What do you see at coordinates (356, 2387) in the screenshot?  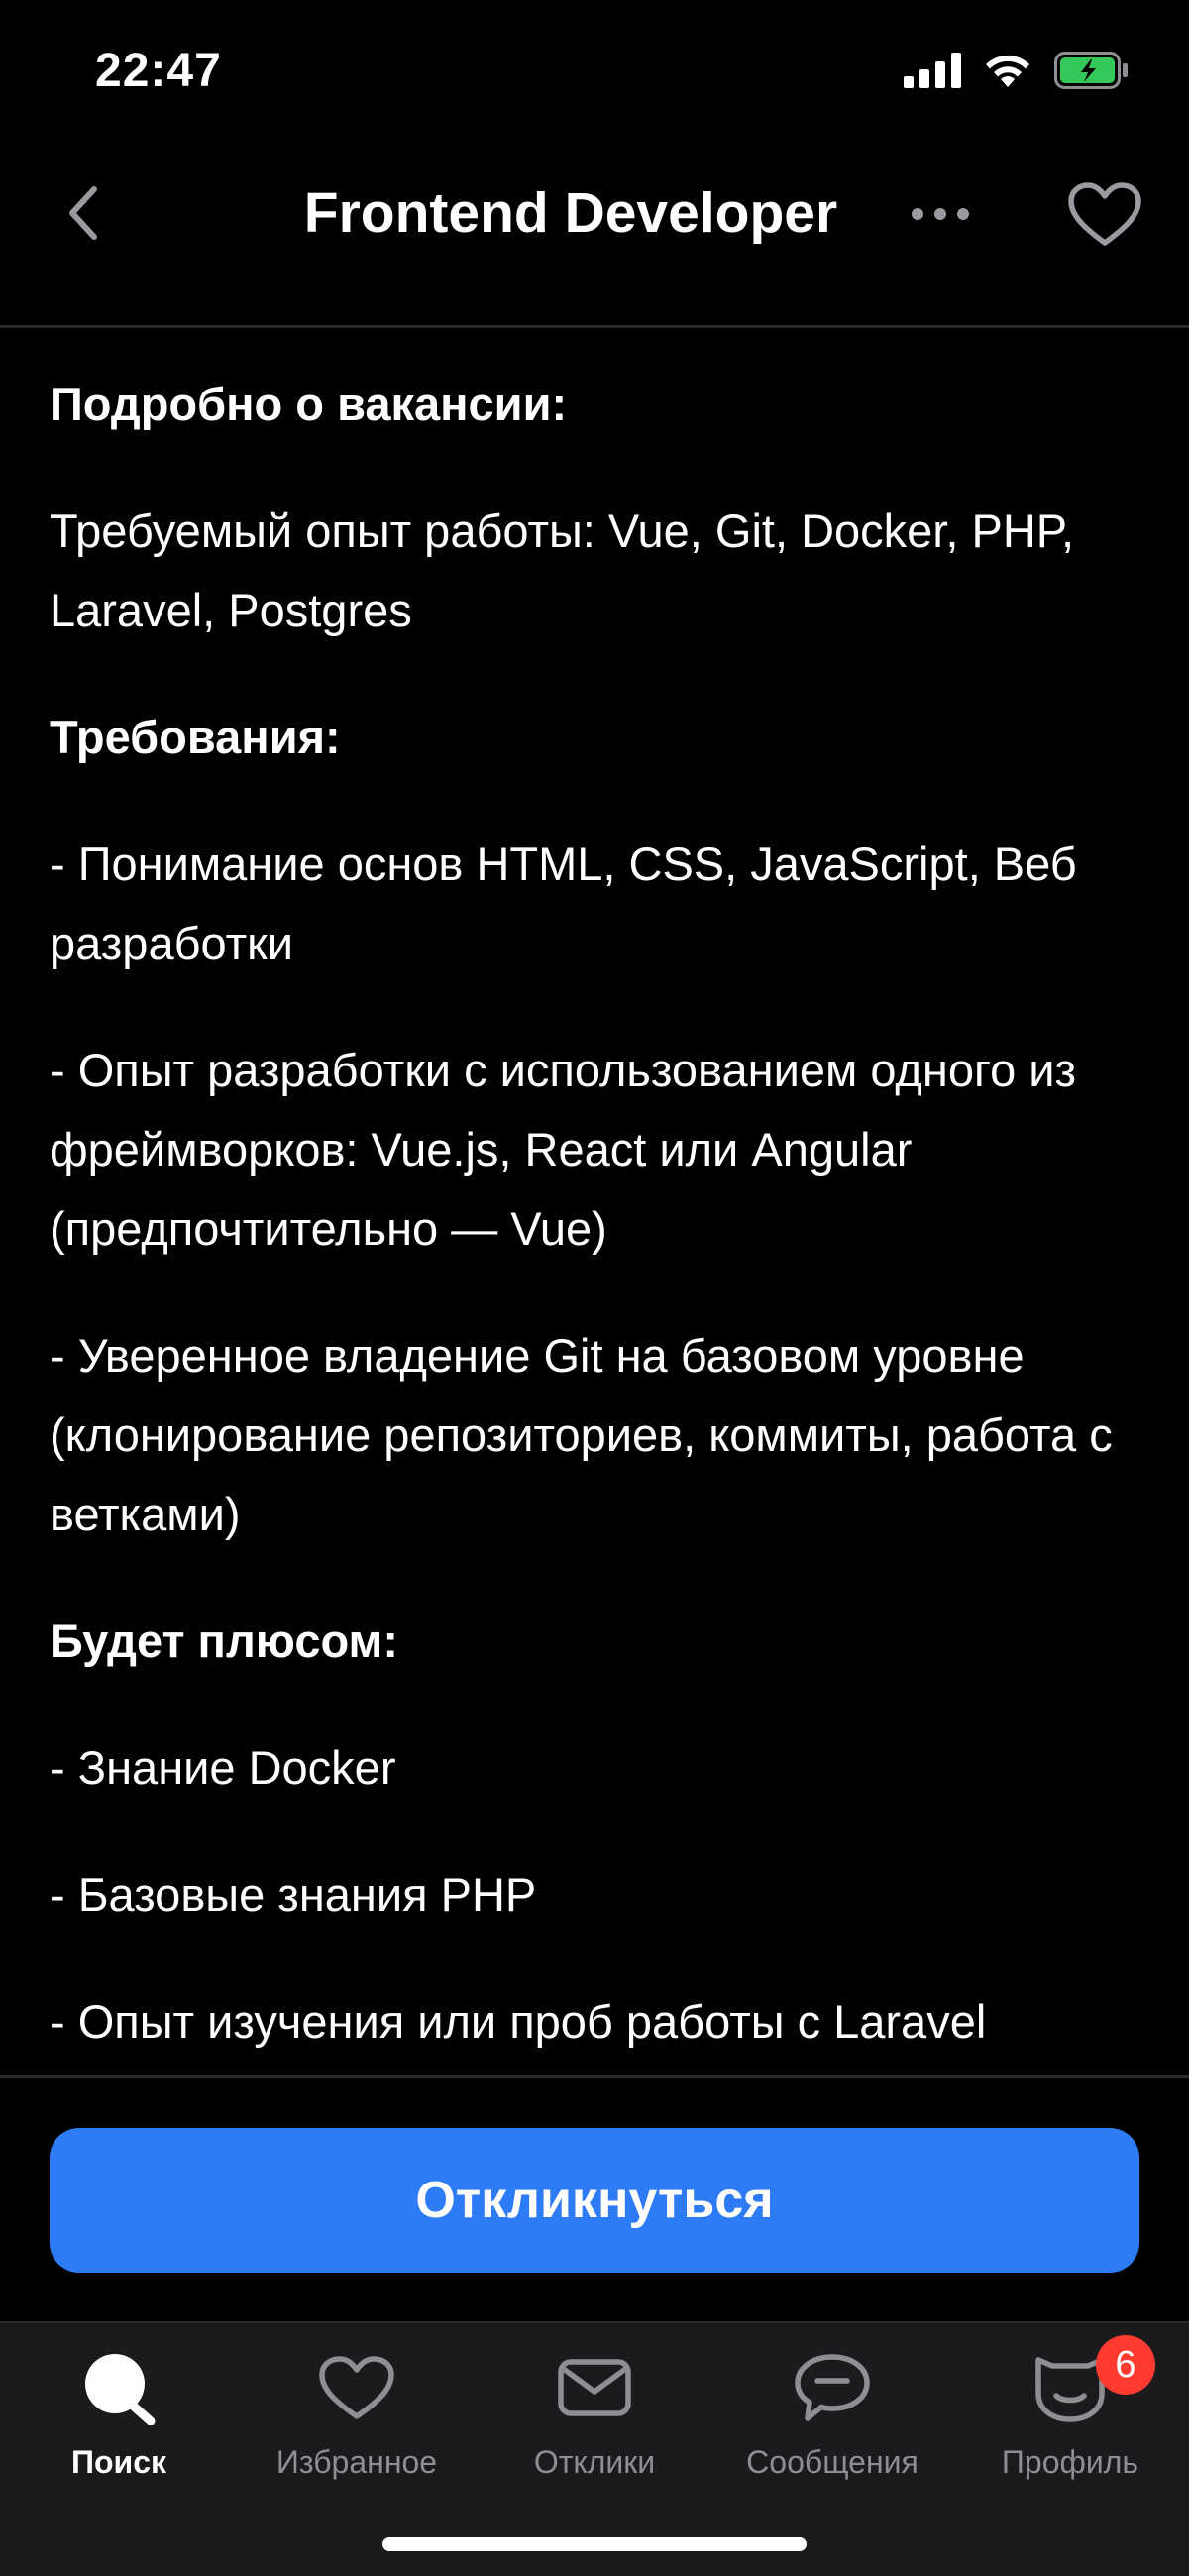 I see `heart-icon` at bounding box center [356, 2387].